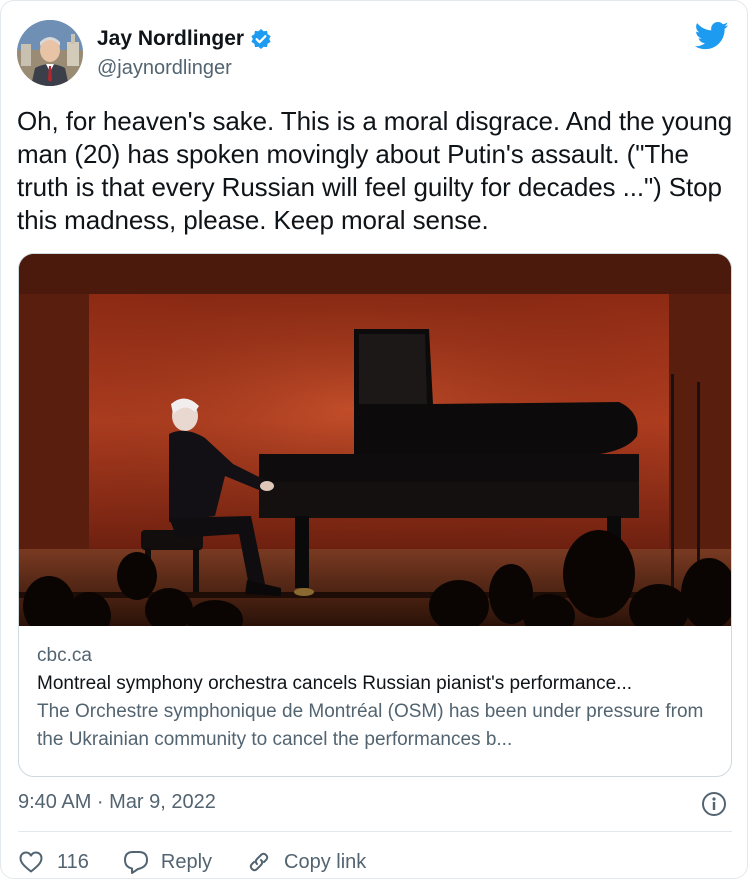  Describe the element at coordinates (170, 39) in the screenshot. I see `author-display-name: Jay Nordlinger` at that location.